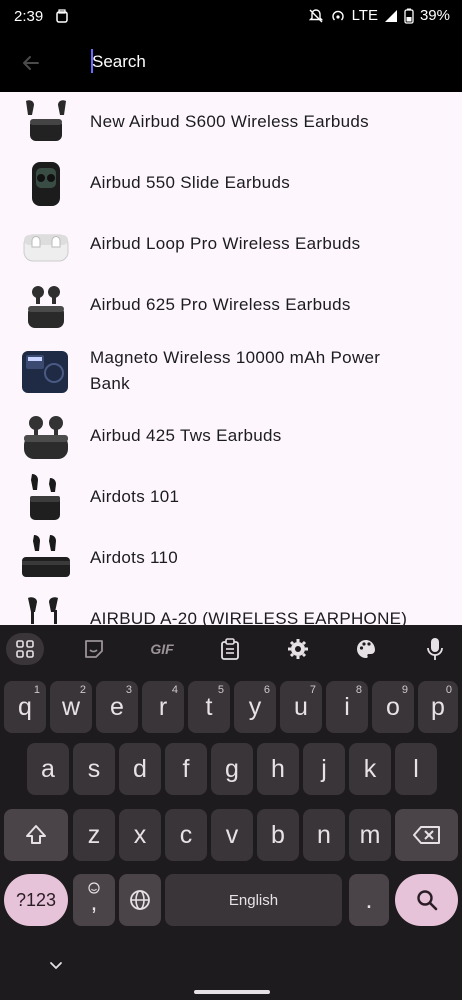  Describe the element at coordinates (135, 496) in the screenshot. I see `item-label: Airdots 101` at that location.